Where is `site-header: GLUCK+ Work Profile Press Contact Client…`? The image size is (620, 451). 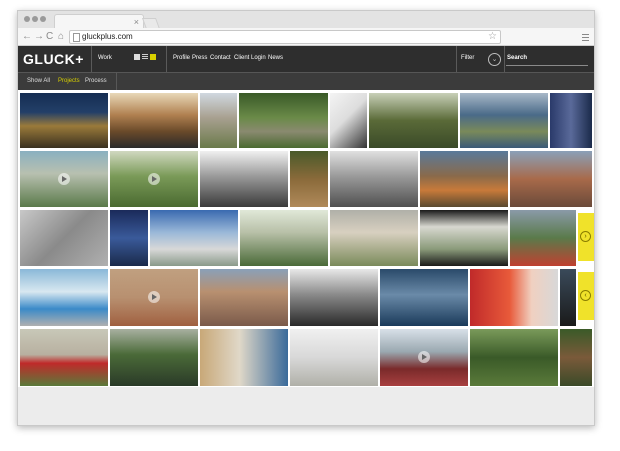 site-header: GLUCK+ Work Profile Press Contact Client… is located at coordinates (306, 59).